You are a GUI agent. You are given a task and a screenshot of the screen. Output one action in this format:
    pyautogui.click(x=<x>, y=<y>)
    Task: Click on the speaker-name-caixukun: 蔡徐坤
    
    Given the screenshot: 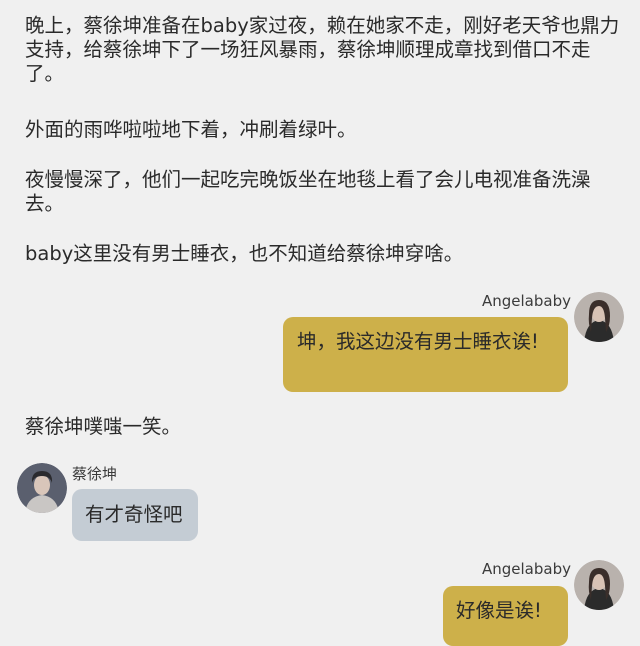 What is the action you would take?
    pyautogui.click(x=95, y=474)
    